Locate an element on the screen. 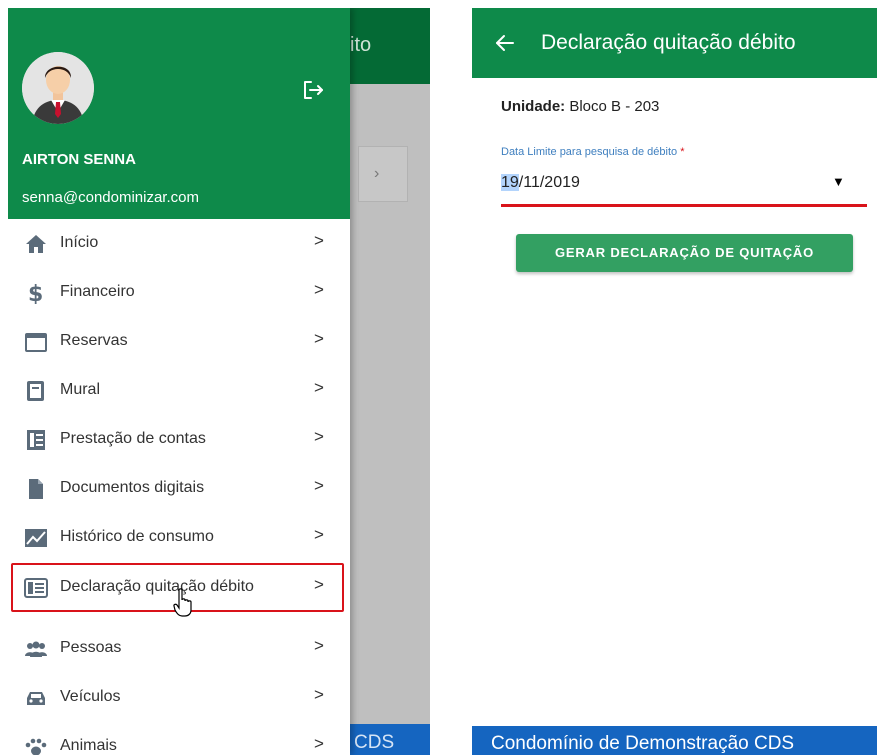 This screenshot has height=755, width=886. app-bar: Declaração quitação débito is located at coordinates (674, 43).